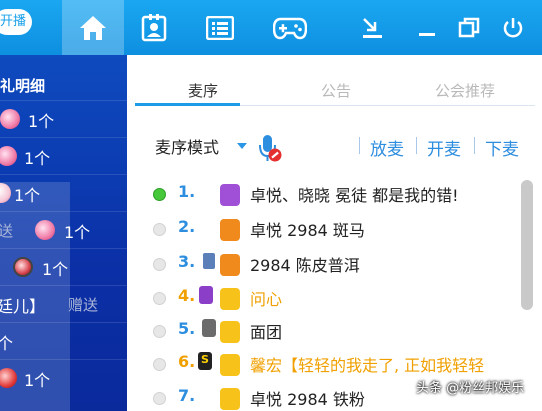 Image resolution: width=542 pixels, height=411 pixels. I want to click on mic-mute-icon, so click(271, 149).